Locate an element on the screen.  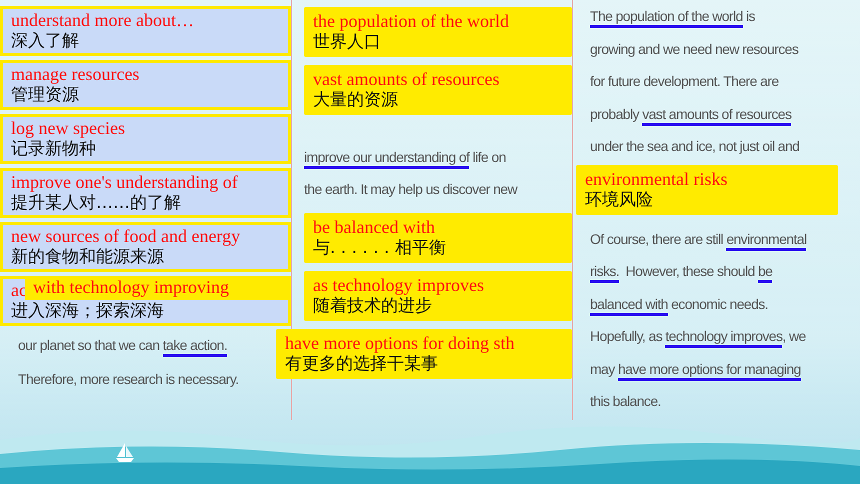
english-phrase: be balanced with is located at coordinates (374, 227).